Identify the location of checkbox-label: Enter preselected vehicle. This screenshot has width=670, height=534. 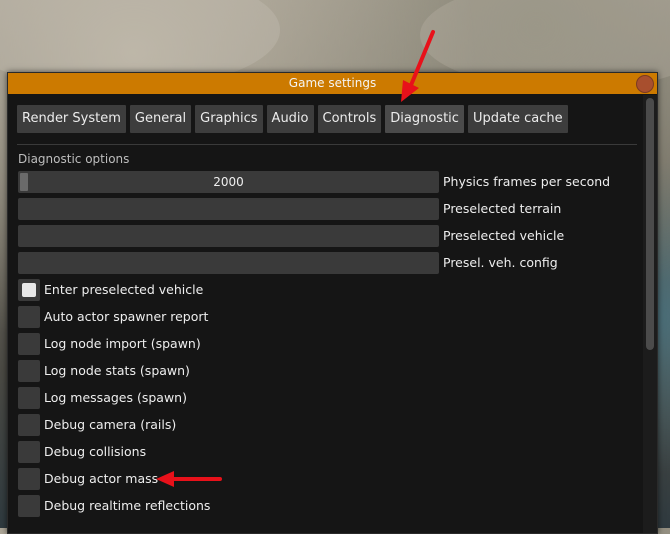
(124, 289).